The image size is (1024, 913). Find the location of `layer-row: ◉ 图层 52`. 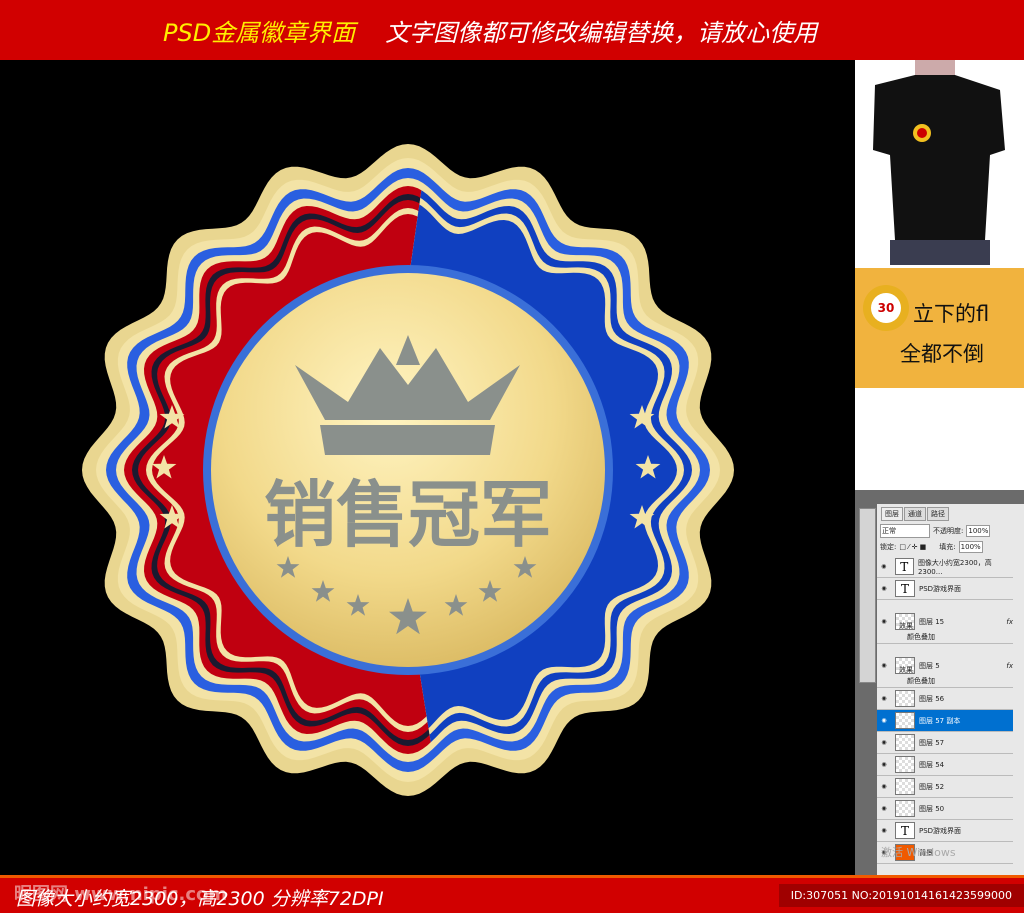

layer-row: ◉ 图层 52 is located at coordinates (945, 787).